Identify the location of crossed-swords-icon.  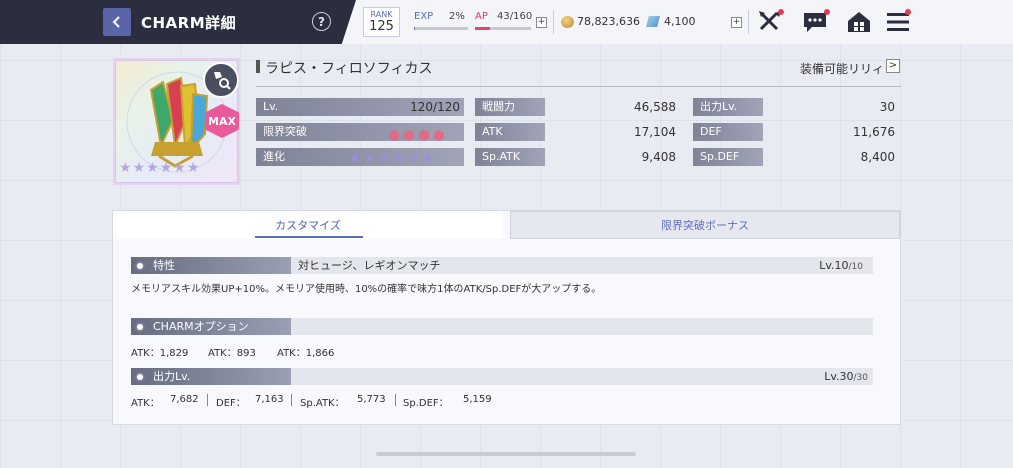
(770, 22).